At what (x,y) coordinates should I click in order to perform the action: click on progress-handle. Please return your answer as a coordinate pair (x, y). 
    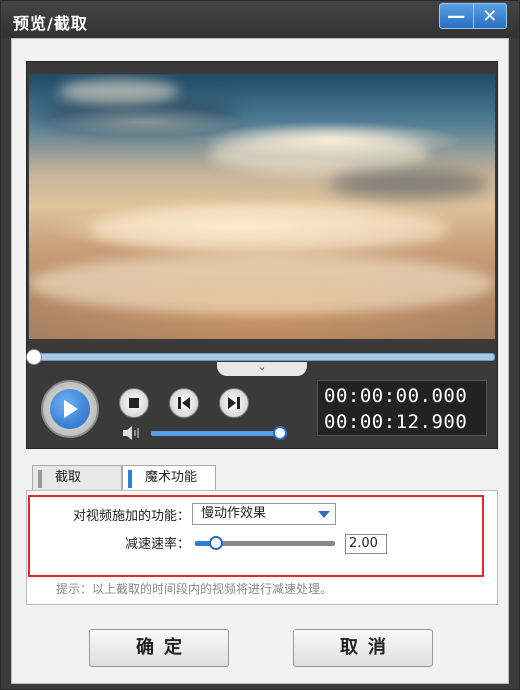
    Looking at the image, I should click on (34, 357).